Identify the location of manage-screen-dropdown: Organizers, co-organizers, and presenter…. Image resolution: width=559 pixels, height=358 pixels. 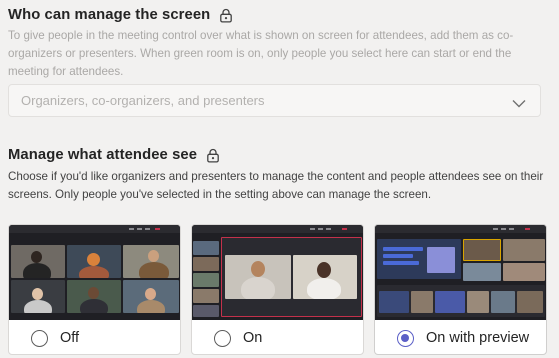
(274, 100).